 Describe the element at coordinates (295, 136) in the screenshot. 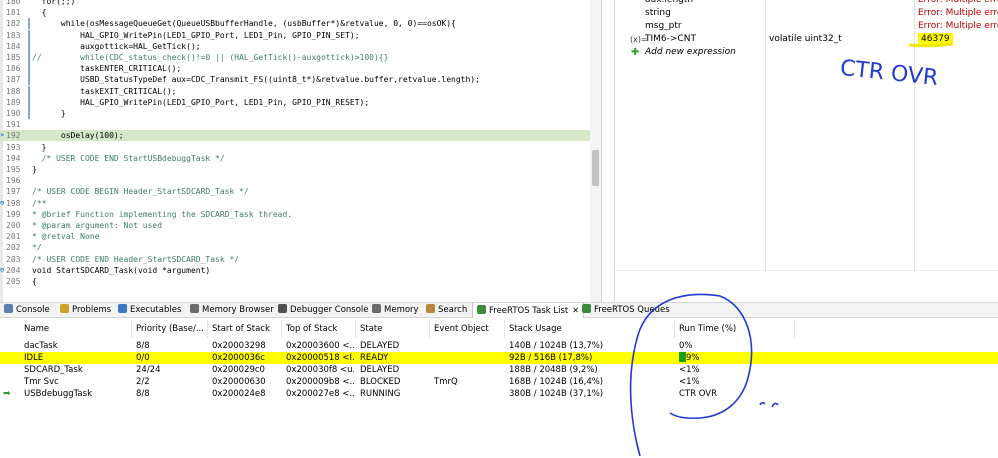

I see `code-line: 192» osDelay(100);` at that location.